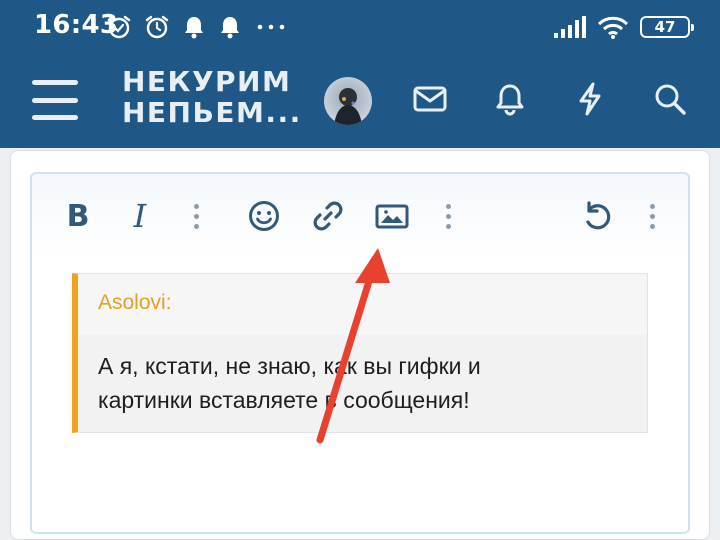 The width and height of the screenshot is (720, 540). I want to click on search-button, so click(670, 99).